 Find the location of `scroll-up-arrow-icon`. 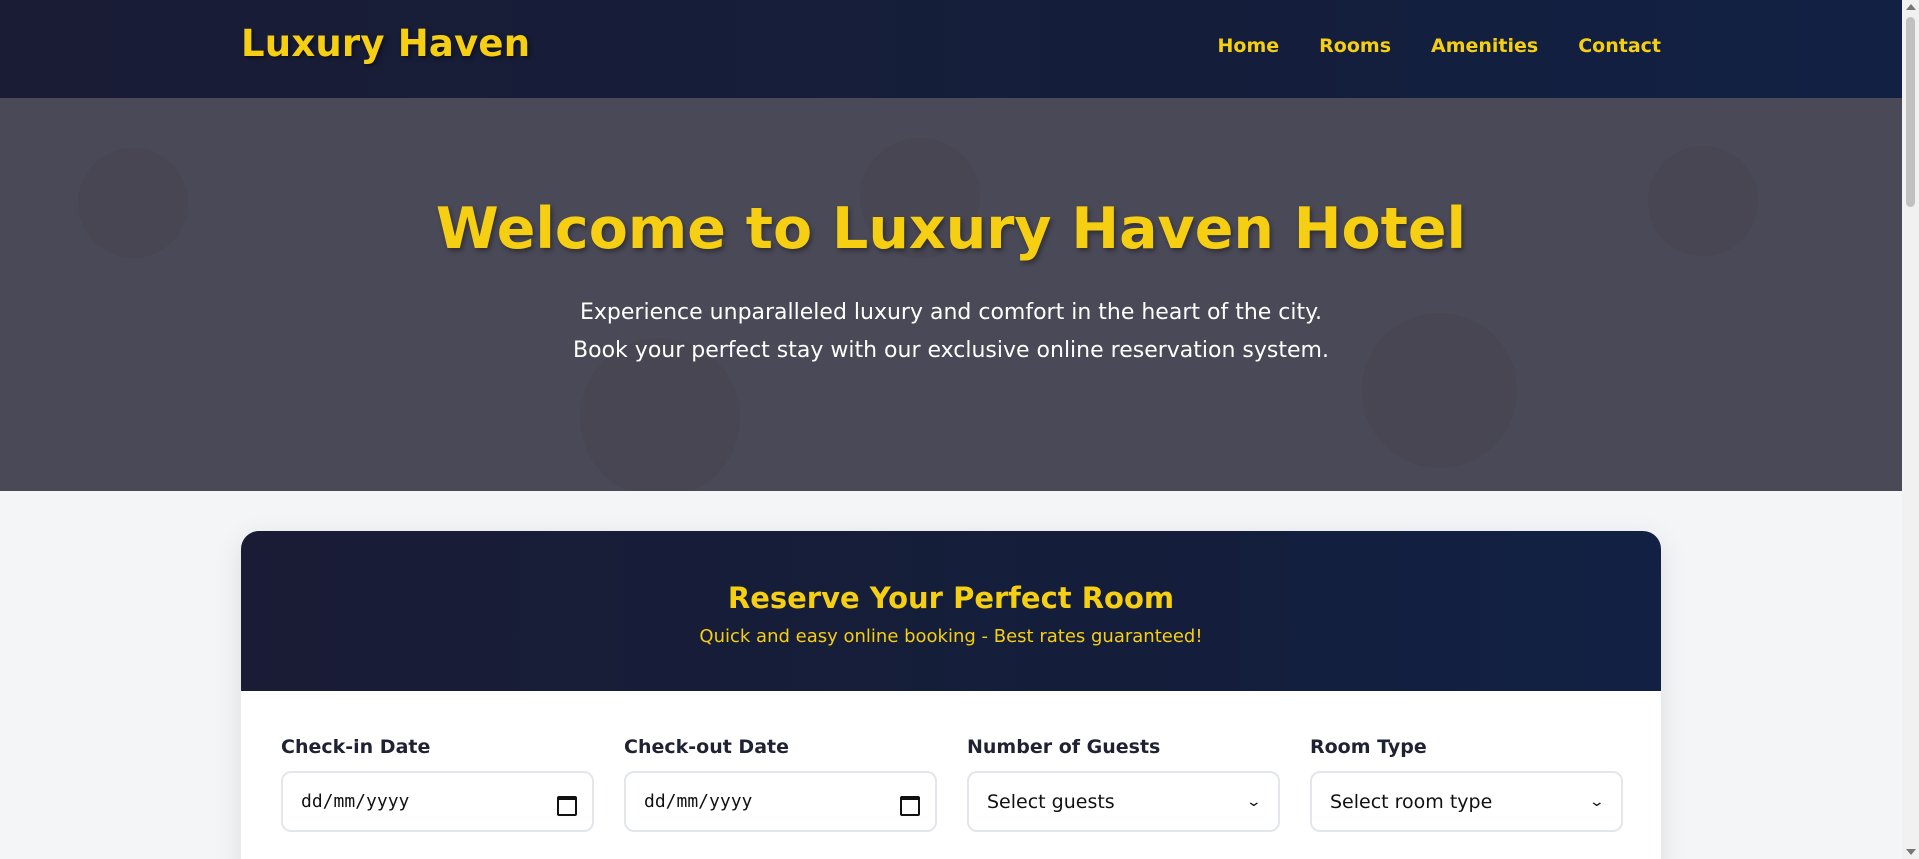

scroll-up-arrow-icon is located at coordinates (1911, 7).